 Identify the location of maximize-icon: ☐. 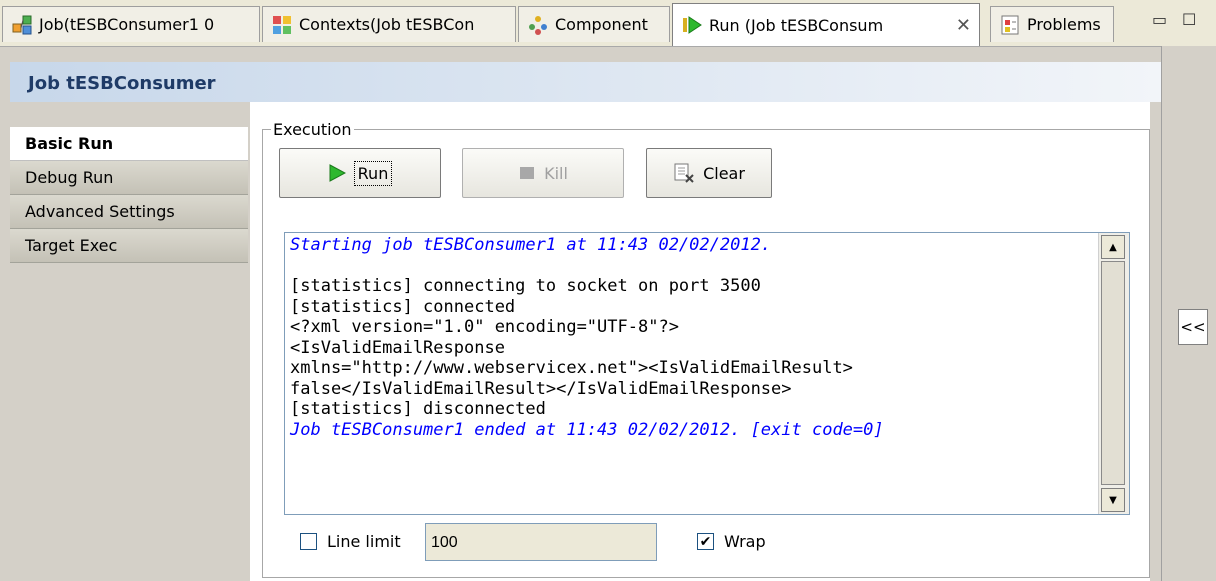
(1189, 19).